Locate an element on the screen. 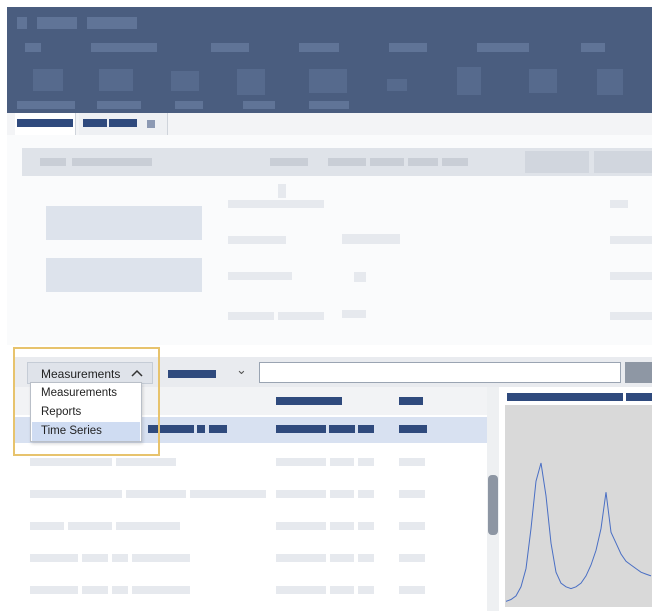  spectrum-svg is located at coordinates (578, 532).